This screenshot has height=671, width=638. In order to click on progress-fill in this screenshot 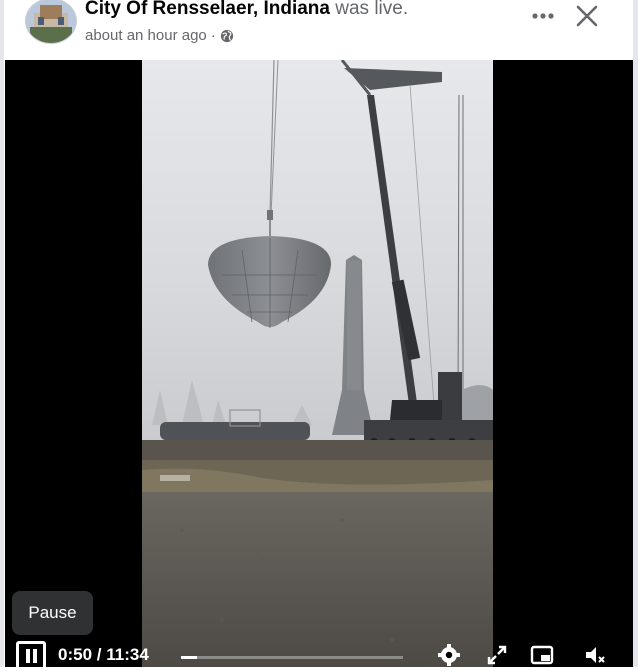, I will do `click(189, 657)`.